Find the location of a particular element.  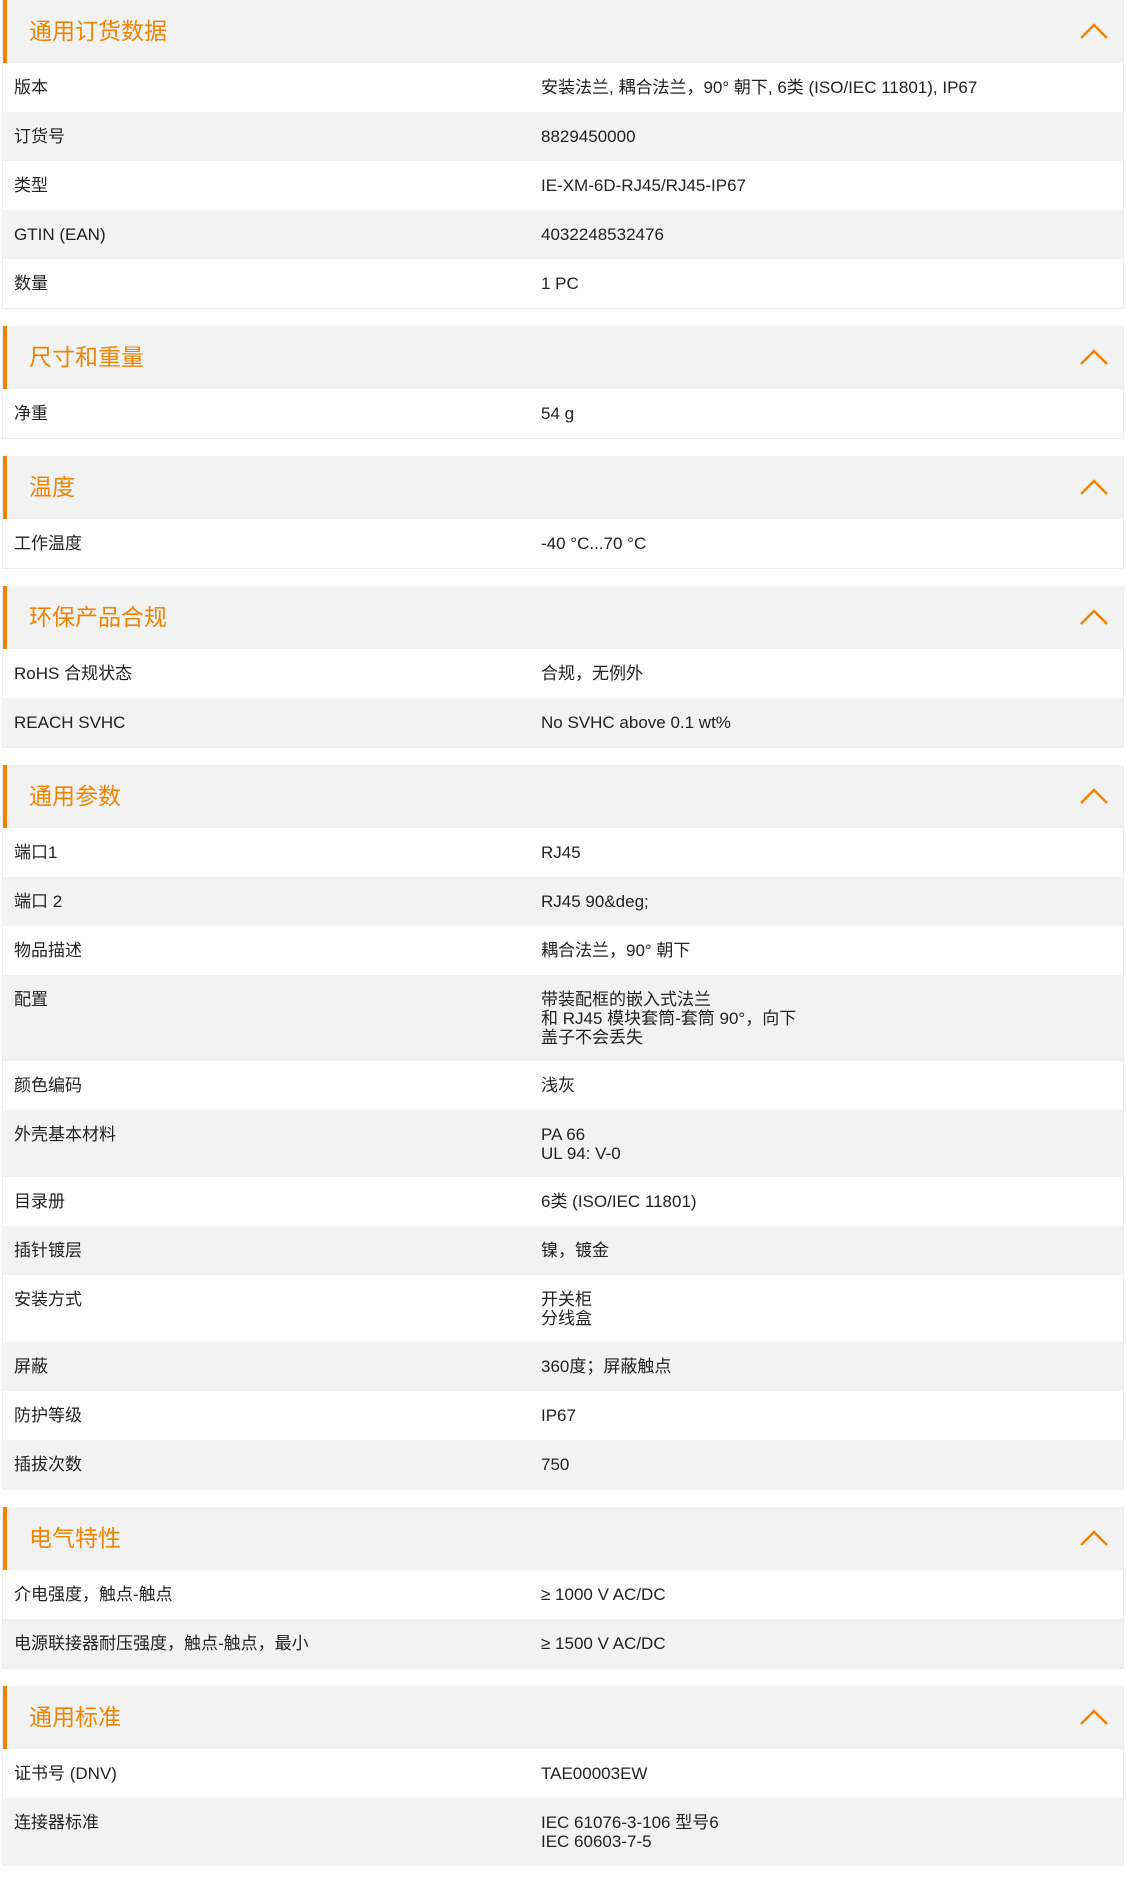

spec-label: 介电强度，触点-触点 is located at coordinates (93, 1594).